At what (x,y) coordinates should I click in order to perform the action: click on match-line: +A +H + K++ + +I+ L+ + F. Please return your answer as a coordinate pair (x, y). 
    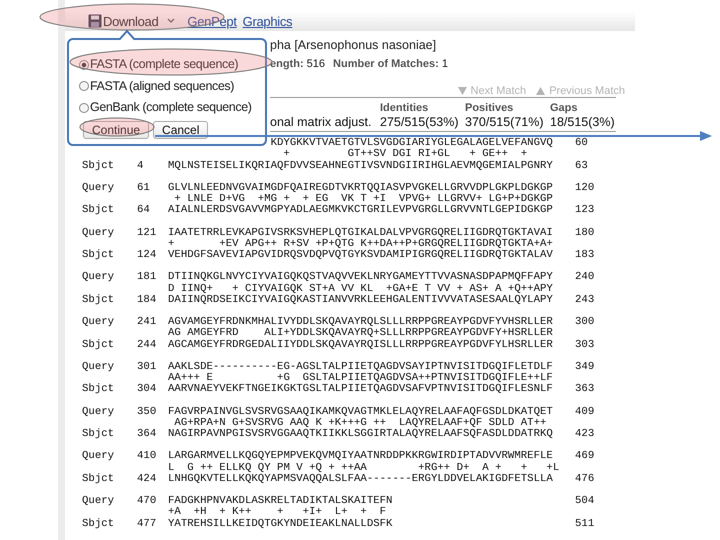
    Looking at the image, I should click on (278, 512).